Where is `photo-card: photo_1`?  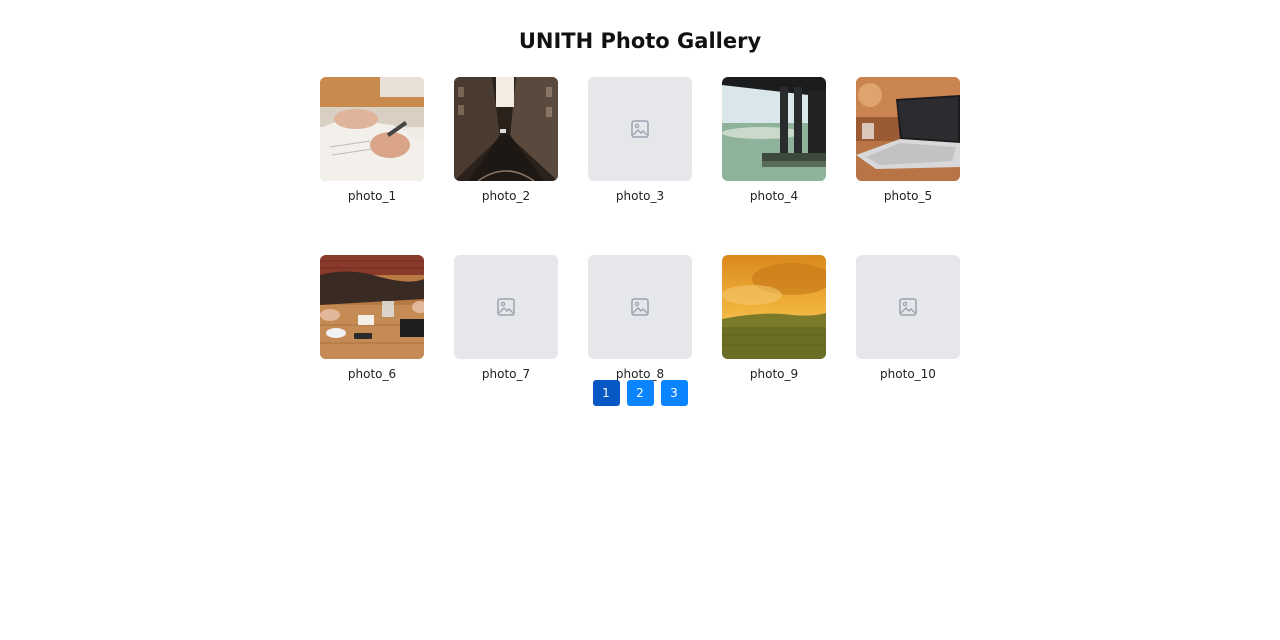
photo-card: photo_1 is located at coordinates (372, 140).